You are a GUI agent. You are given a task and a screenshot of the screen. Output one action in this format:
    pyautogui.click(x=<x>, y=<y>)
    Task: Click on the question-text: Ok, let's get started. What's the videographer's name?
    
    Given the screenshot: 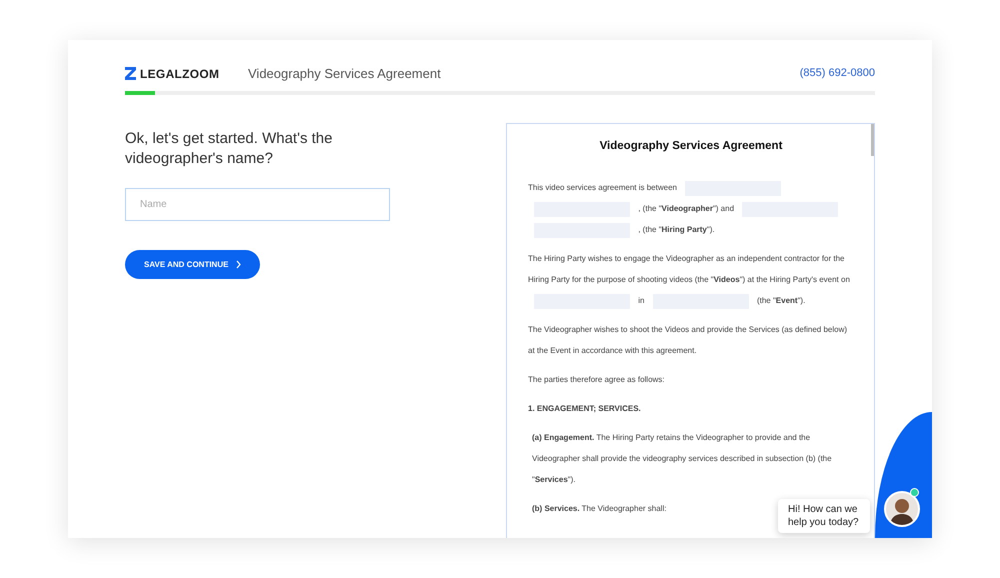 What is the action you would take?
    pyautogui.click(x=229, y=149)
    